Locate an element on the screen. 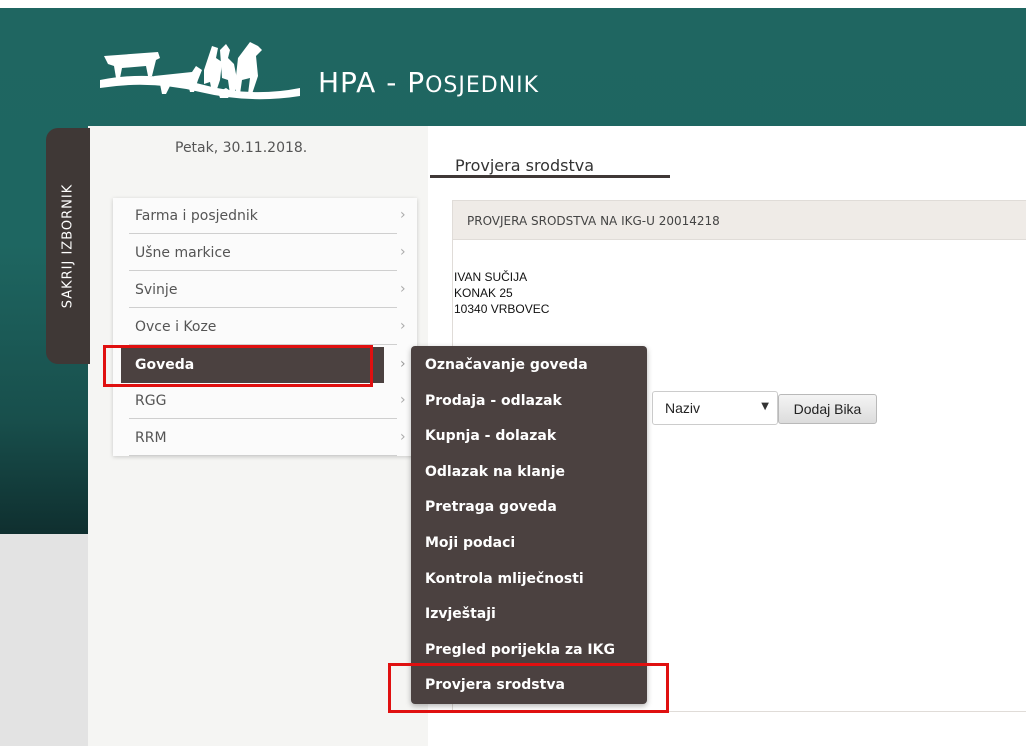 Image resolution: width=1026 pixels, height=746 pixels. hide-menu-label: SAKRIJ IZBORNIK is located at coordinates (68, 246).